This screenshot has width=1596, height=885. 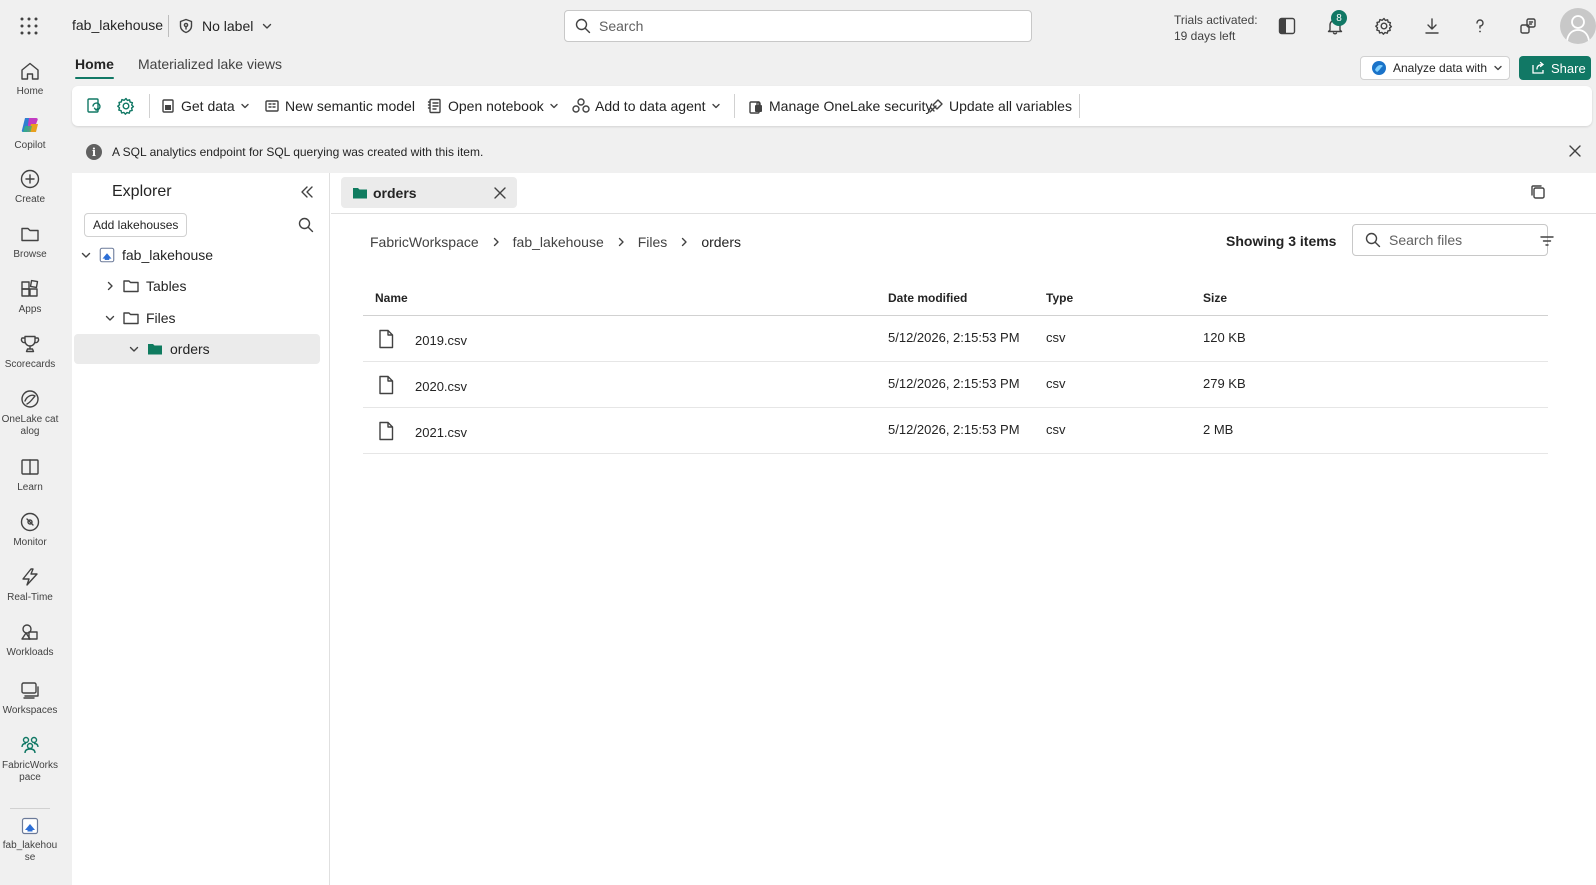 What do you see at coordinates (210, 64) in the screenshot?
I see `tab-materialized-lake-views: Materialized lake views` at bounding box center [210, 64].